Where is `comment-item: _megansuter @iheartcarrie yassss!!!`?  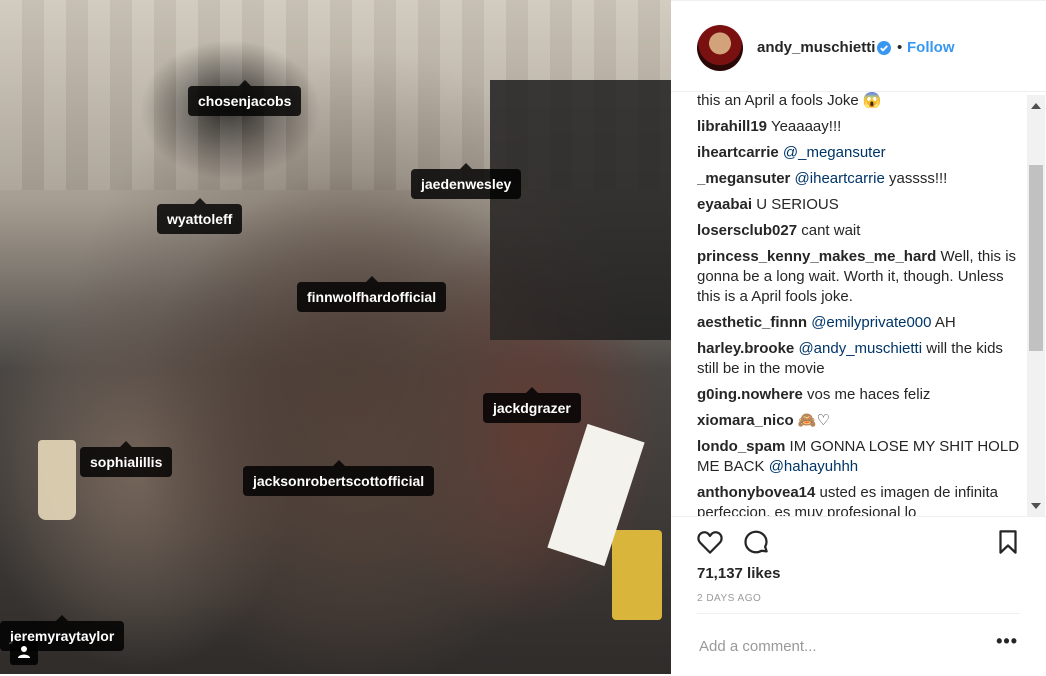
comment-item: _megansuter @iheartcarrie yassss!!! is located at coordinates (860, 179).